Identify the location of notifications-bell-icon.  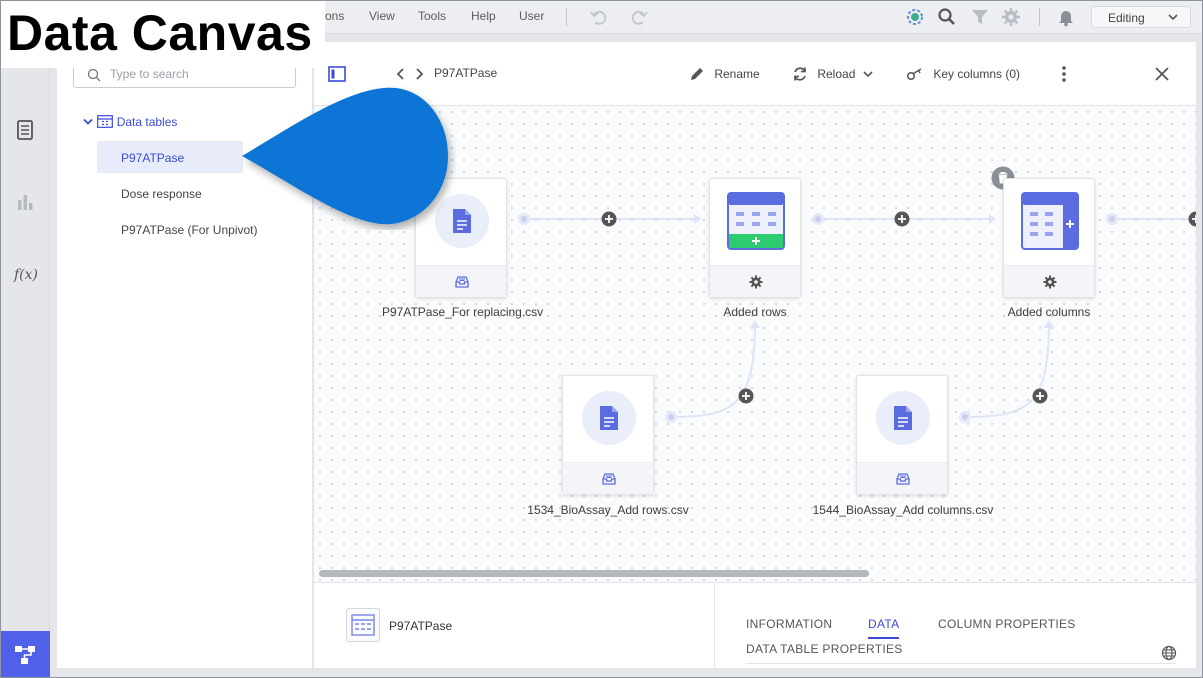
(1066, 17).